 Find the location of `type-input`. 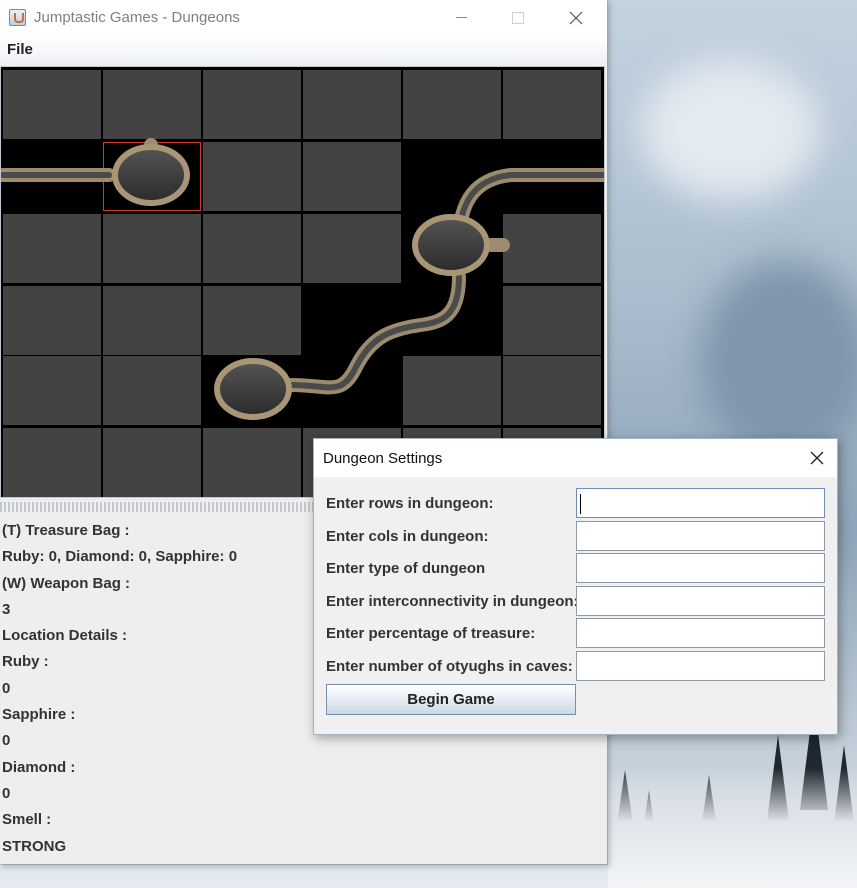

type-input is located at coordinates (700, 568).